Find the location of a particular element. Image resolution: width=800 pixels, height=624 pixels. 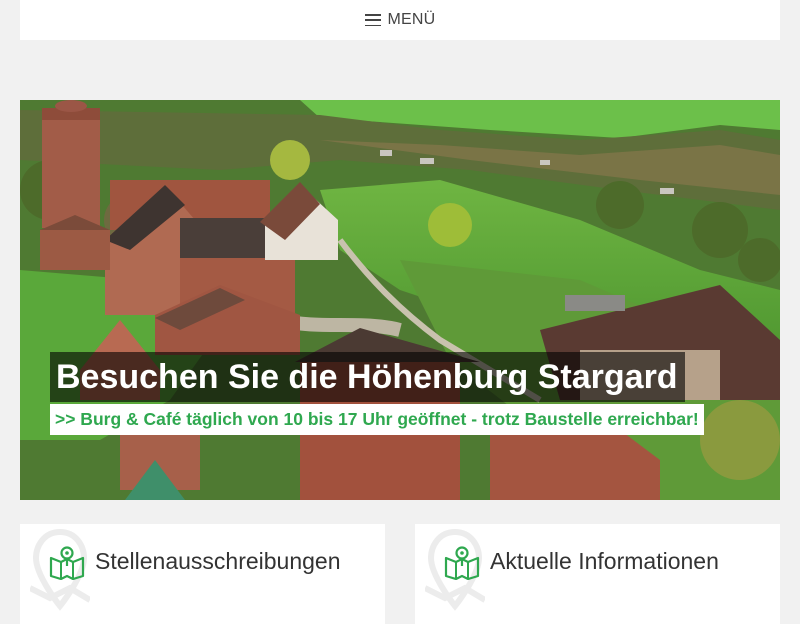

hero-title: Besuchen Sie die Höhenburg Stargard is located at coordinates (367, 377).